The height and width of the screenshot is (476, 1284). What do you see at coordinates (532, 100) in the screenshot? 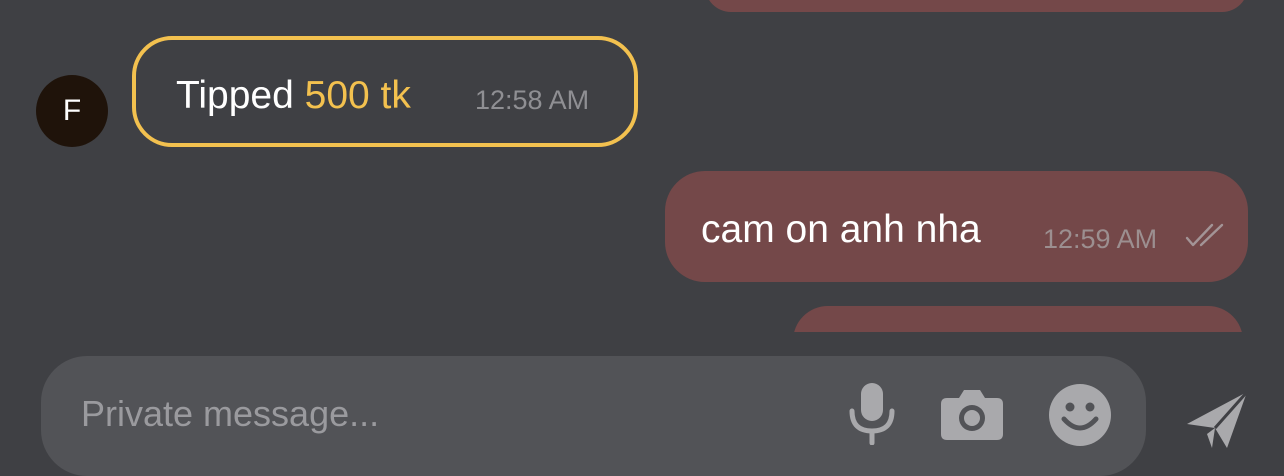
I see `tip-message-timestamp: 12:58 AM` at bounding box center [532, 100].